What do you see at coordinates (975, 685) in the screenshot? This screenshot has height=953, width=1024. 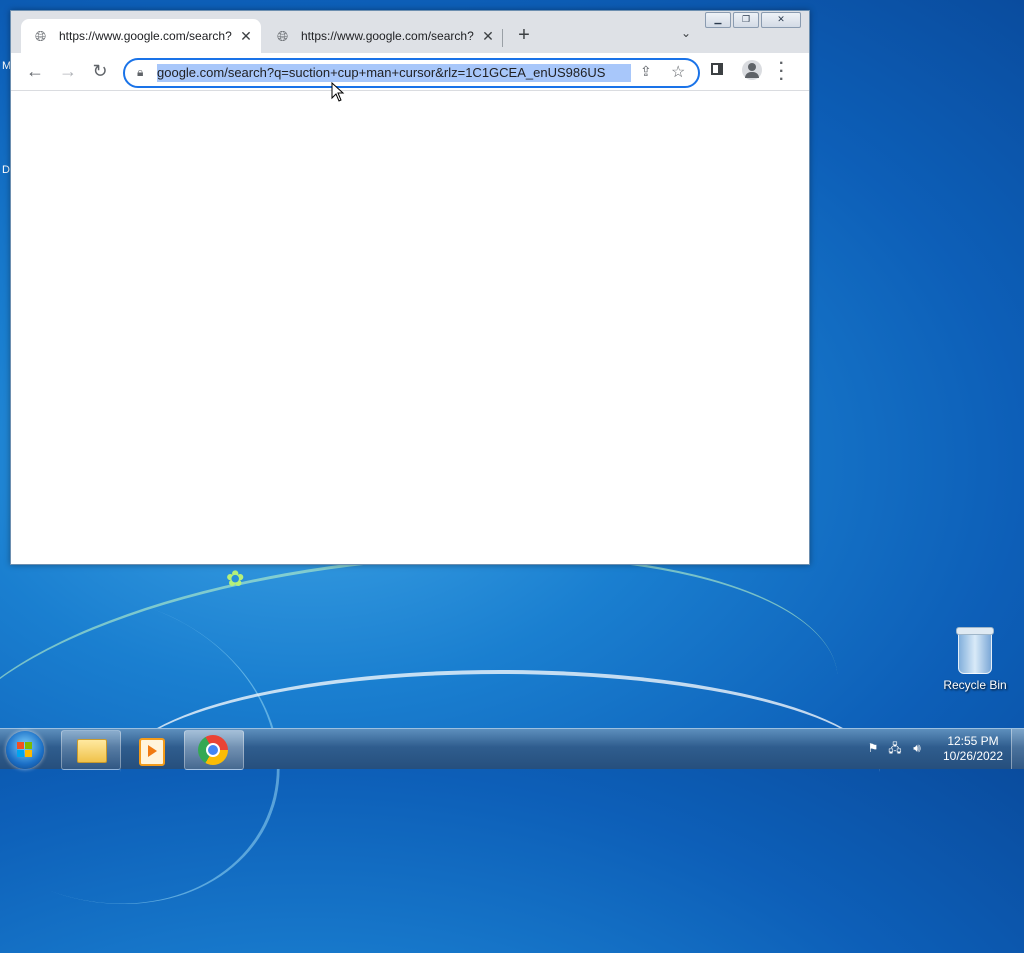 I see `recycle-bin-label: Recycle Bin` at bounding box center [975, 685].